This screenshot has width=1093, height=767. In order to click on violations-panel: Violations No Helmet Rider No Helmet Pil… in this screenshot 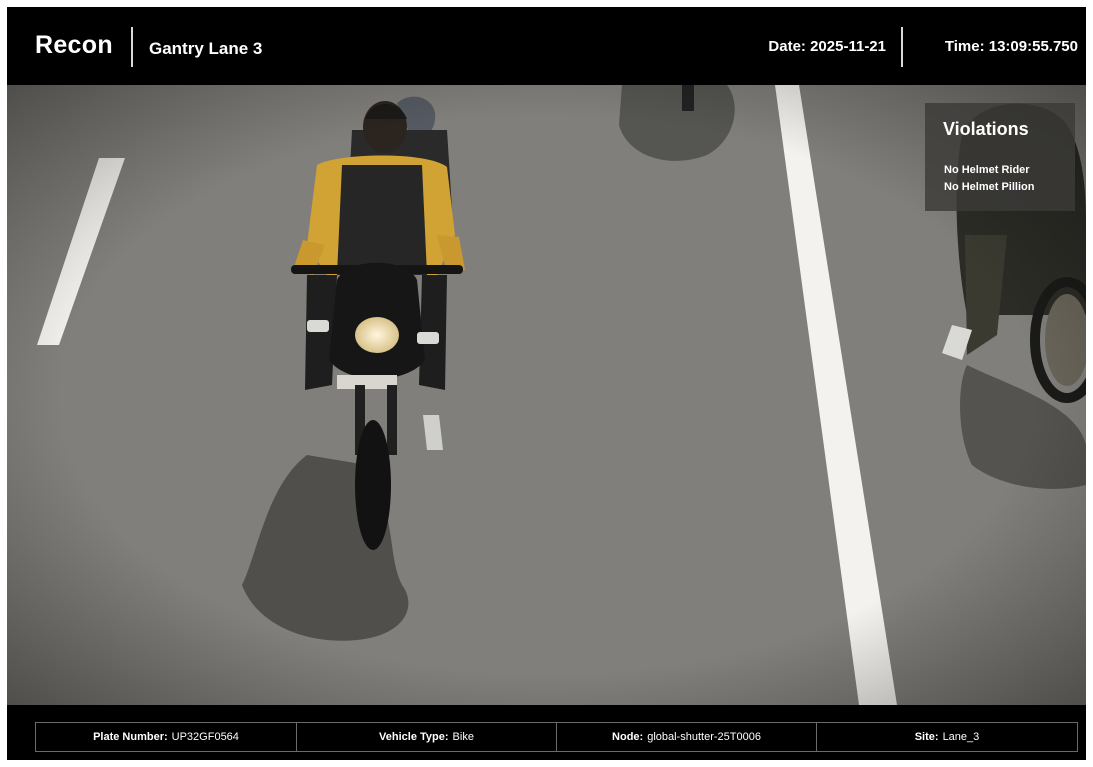, I will do `click(1000, 157)`.